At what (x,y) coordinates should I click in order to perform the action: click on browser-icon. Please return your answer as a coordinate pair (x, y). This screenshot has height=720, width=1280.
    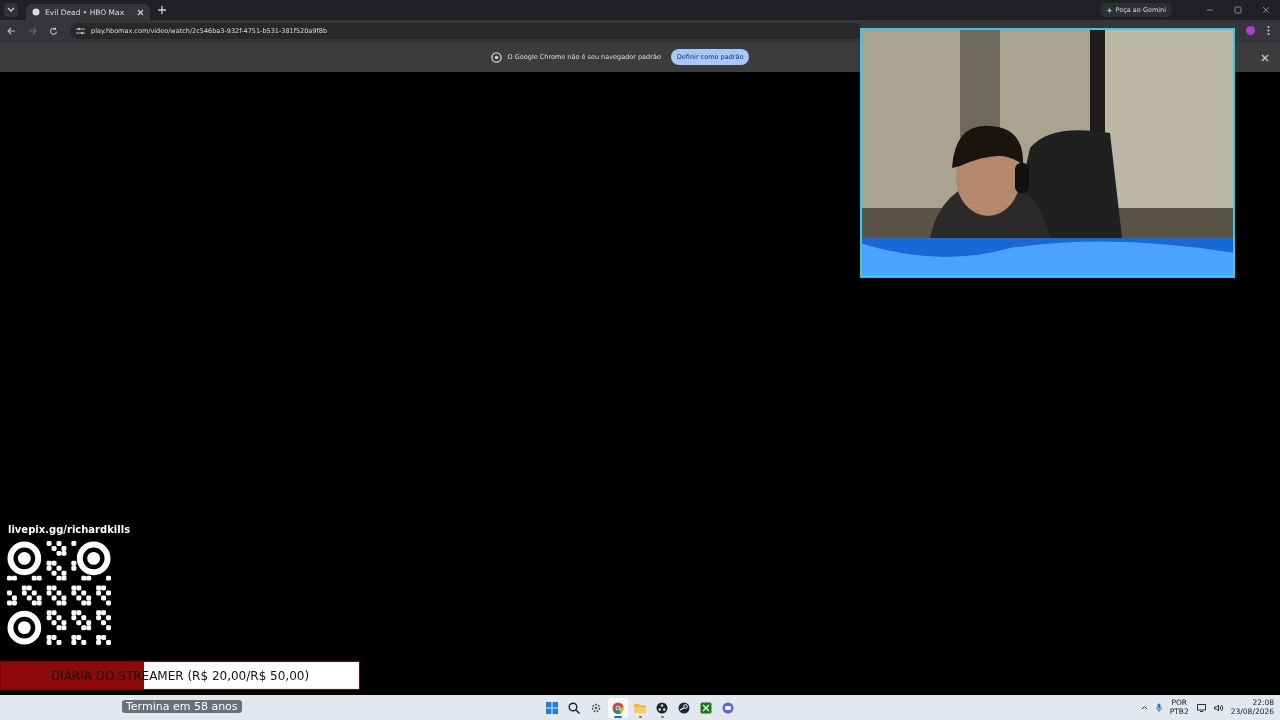
    Looking at the image, I should click on (618, 707).